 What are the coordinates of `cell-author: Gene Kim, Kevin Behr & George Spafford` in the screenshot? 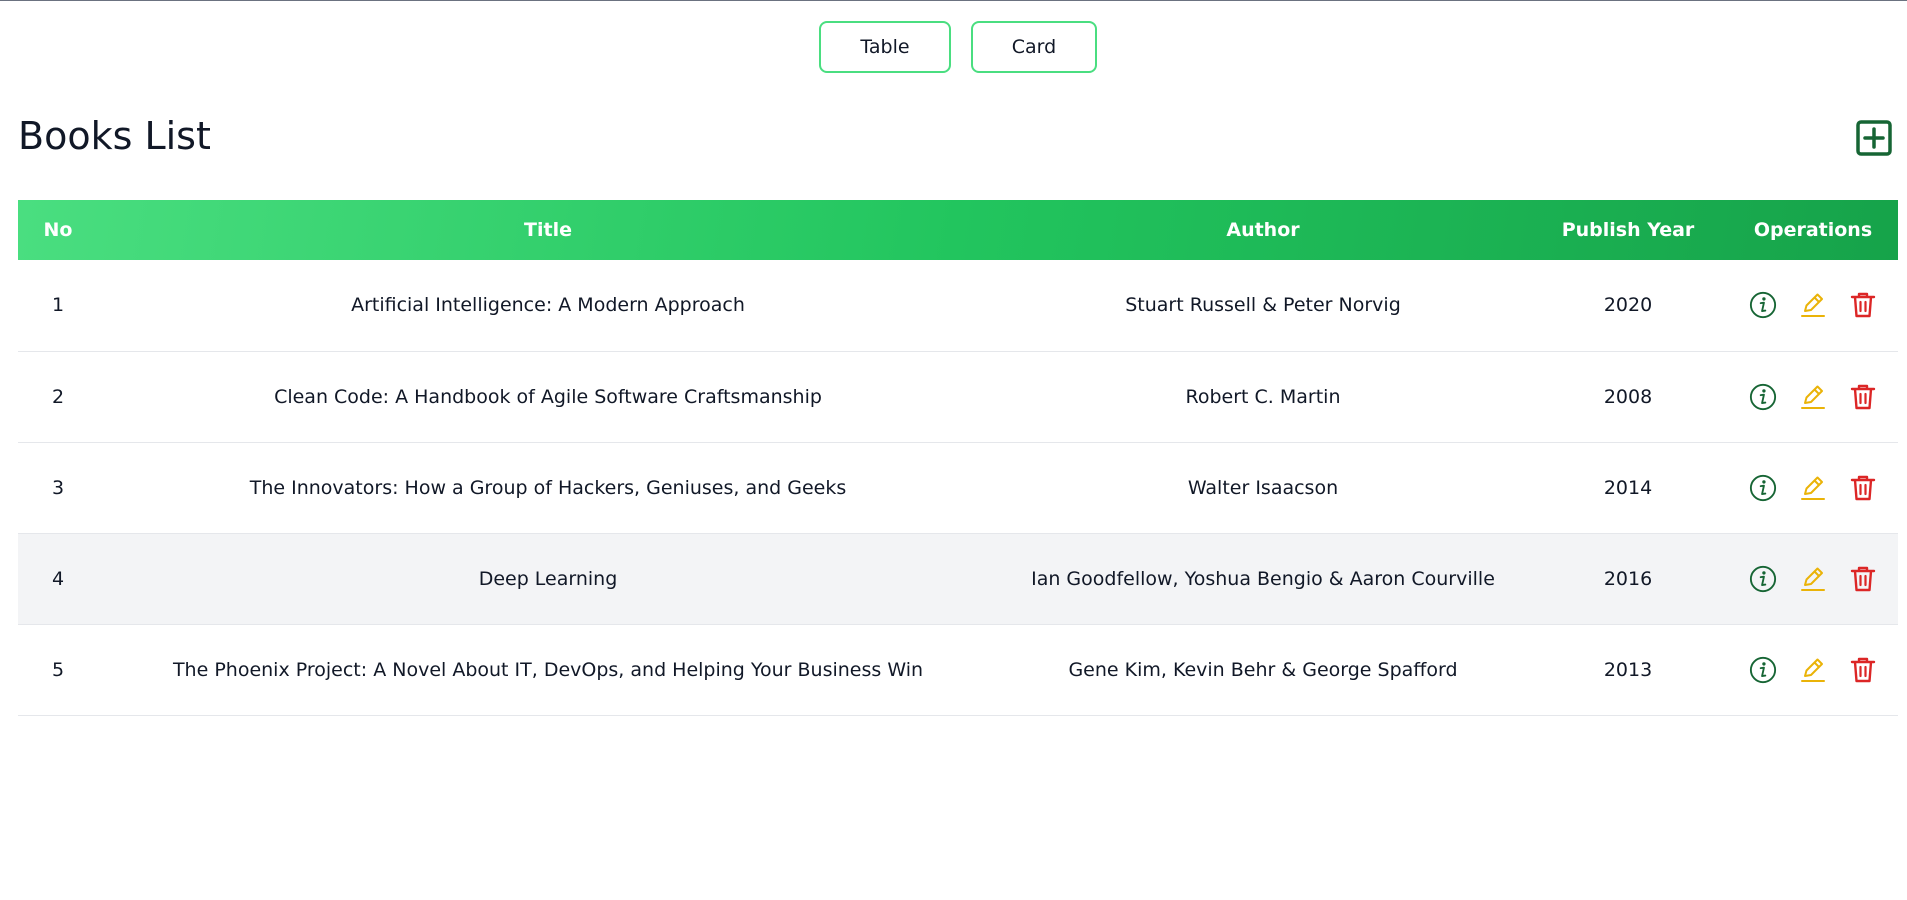 It's located at (1263, 669).